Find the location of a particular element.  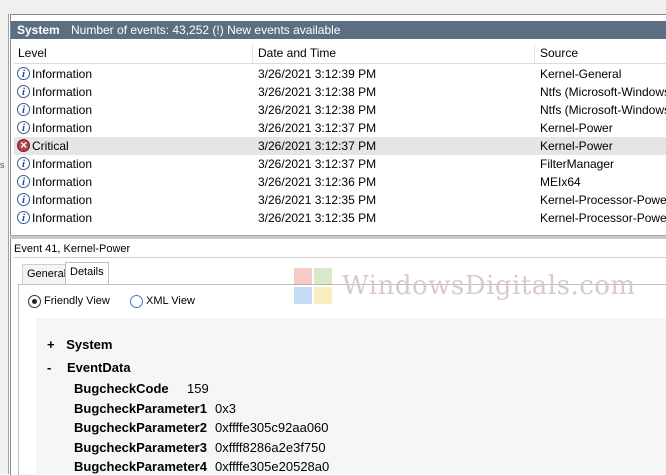

events-grid-header: Level Date and Time Source is located at coordinates (340, 54).